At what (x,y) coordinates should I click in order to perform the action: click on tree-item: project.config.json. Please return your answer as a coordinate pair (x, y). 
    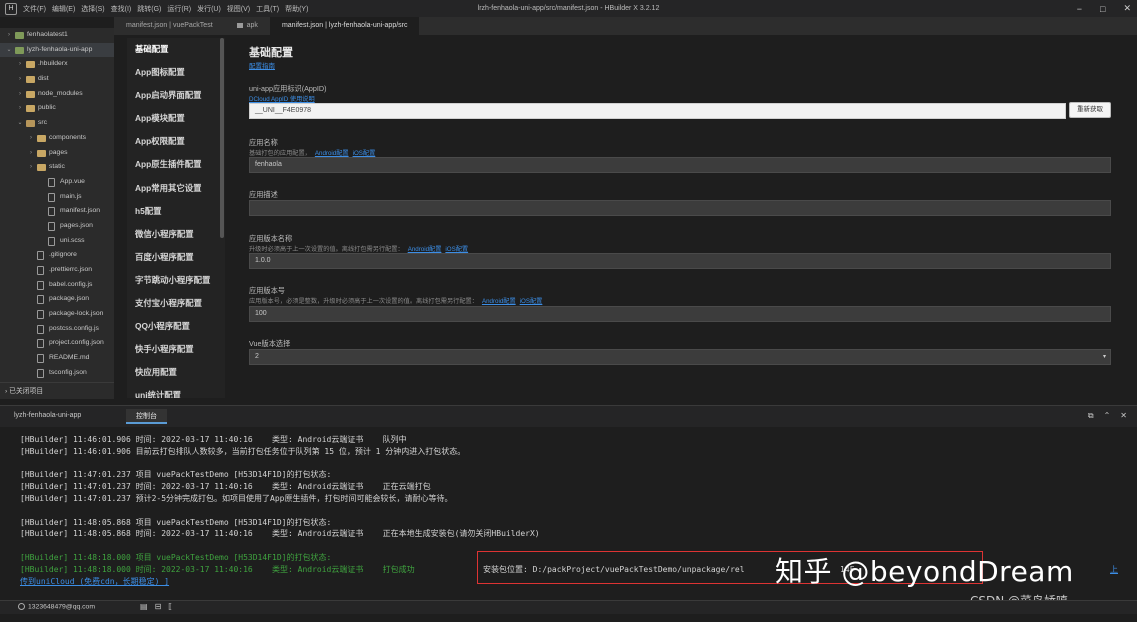
    Looking at the image, I should click on (57, 343).